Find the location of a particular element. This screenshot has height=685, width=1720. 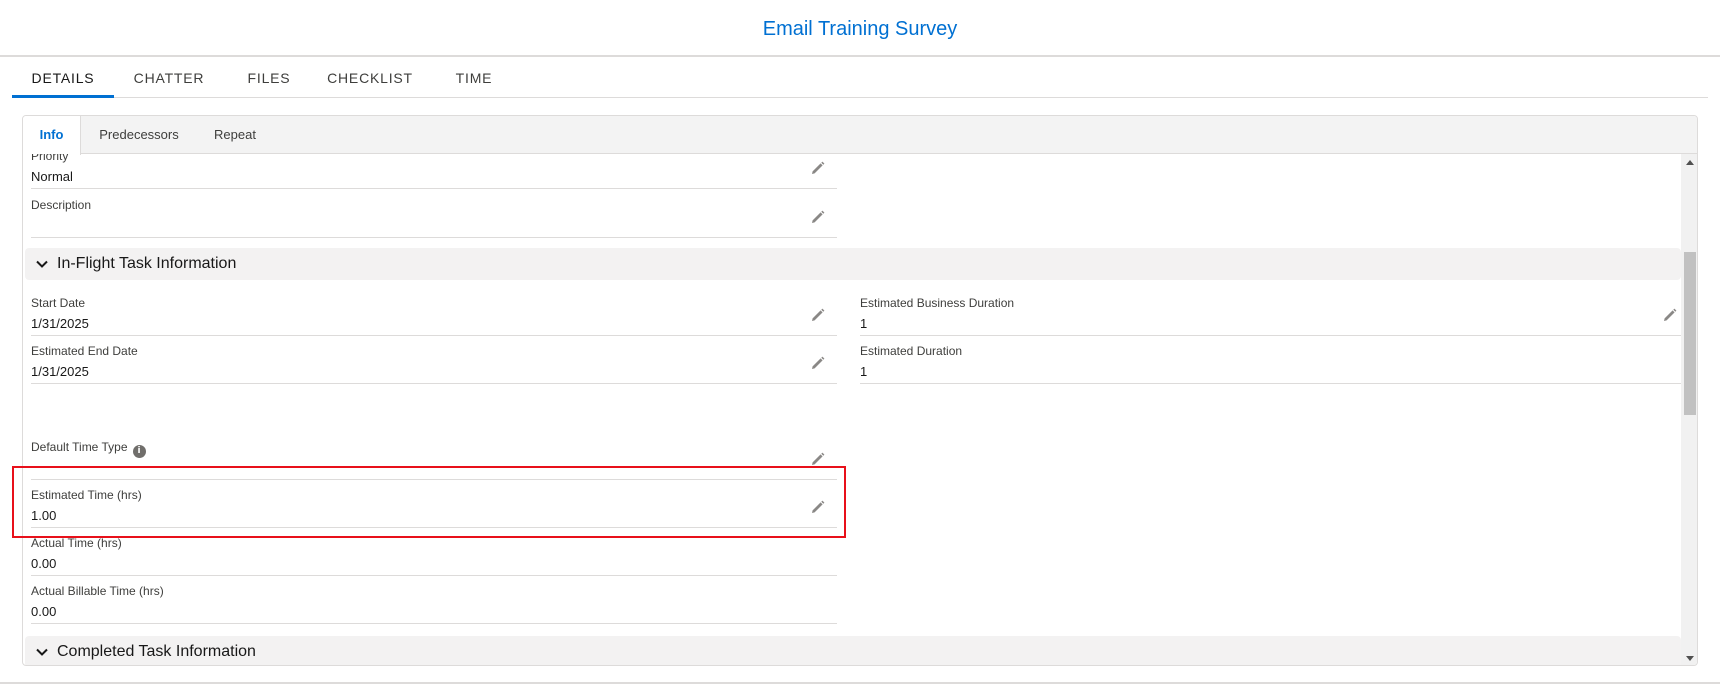

vertical-scrollbar is located at coordinates (1689, 409).